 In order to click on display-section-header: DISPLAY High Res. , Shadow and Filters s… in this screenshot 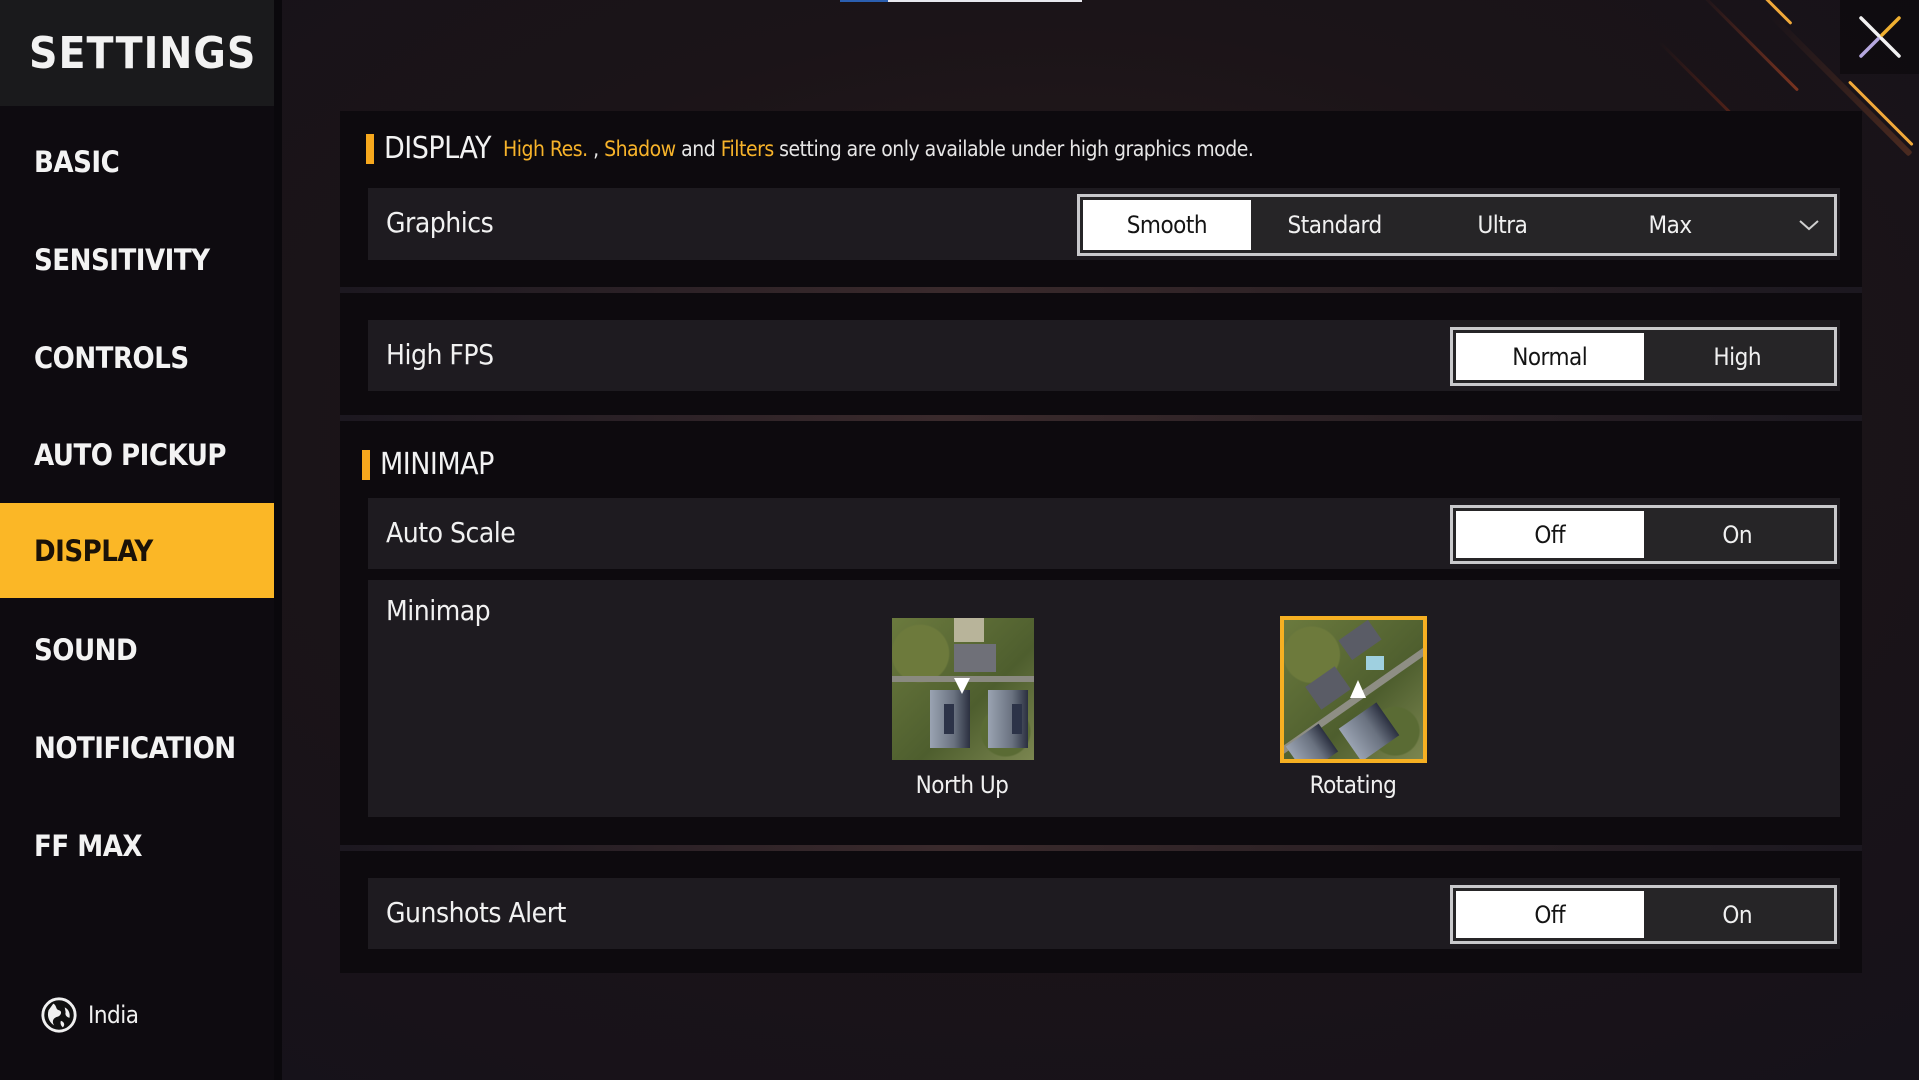, I will do `click(810, 148)`.